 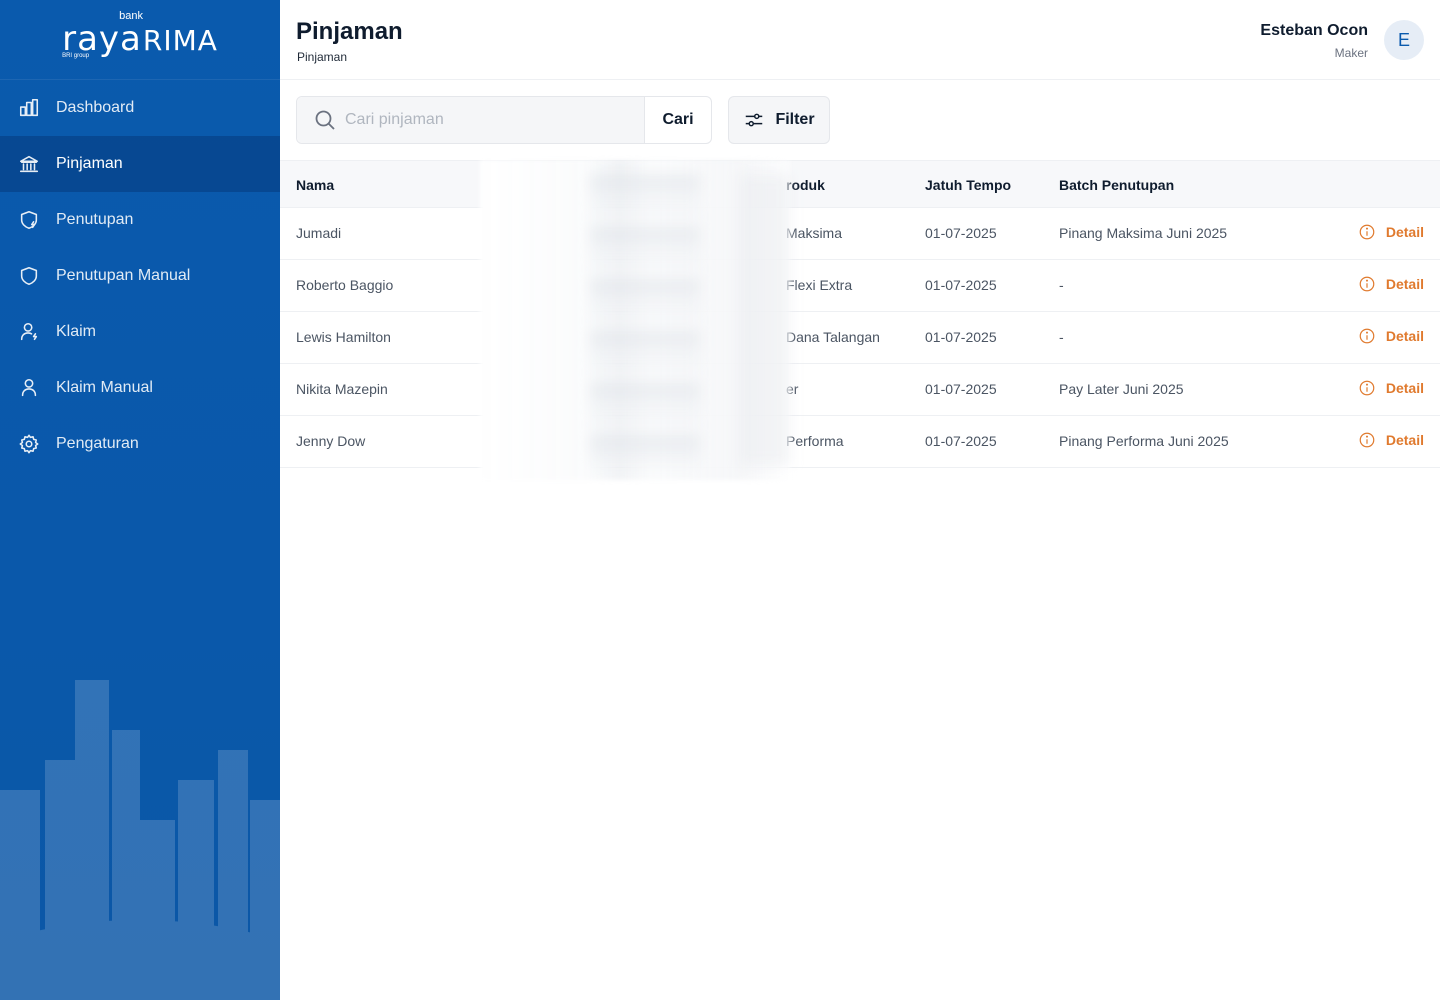 What do you see at coordinates (140, 840) in the screenshot?
I see `city-skyline-decoration` at bounding box center [140, 840].